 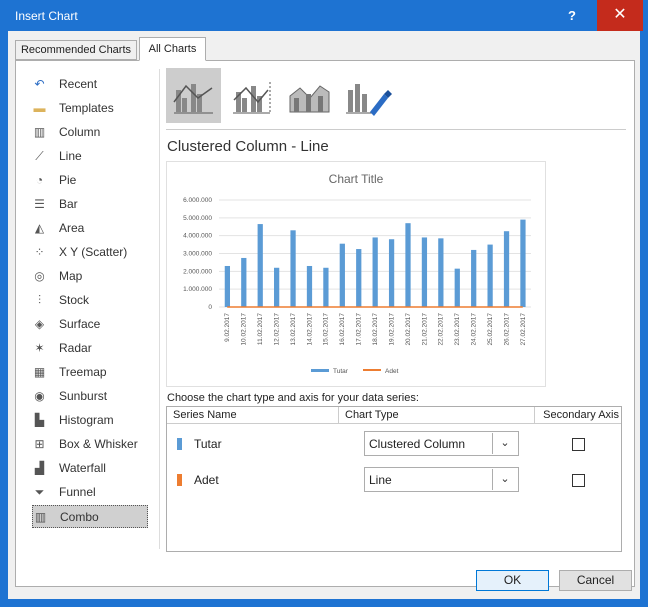 I want to click on chart-type-surface: ◈ Surface, so click(x=88, y=324).